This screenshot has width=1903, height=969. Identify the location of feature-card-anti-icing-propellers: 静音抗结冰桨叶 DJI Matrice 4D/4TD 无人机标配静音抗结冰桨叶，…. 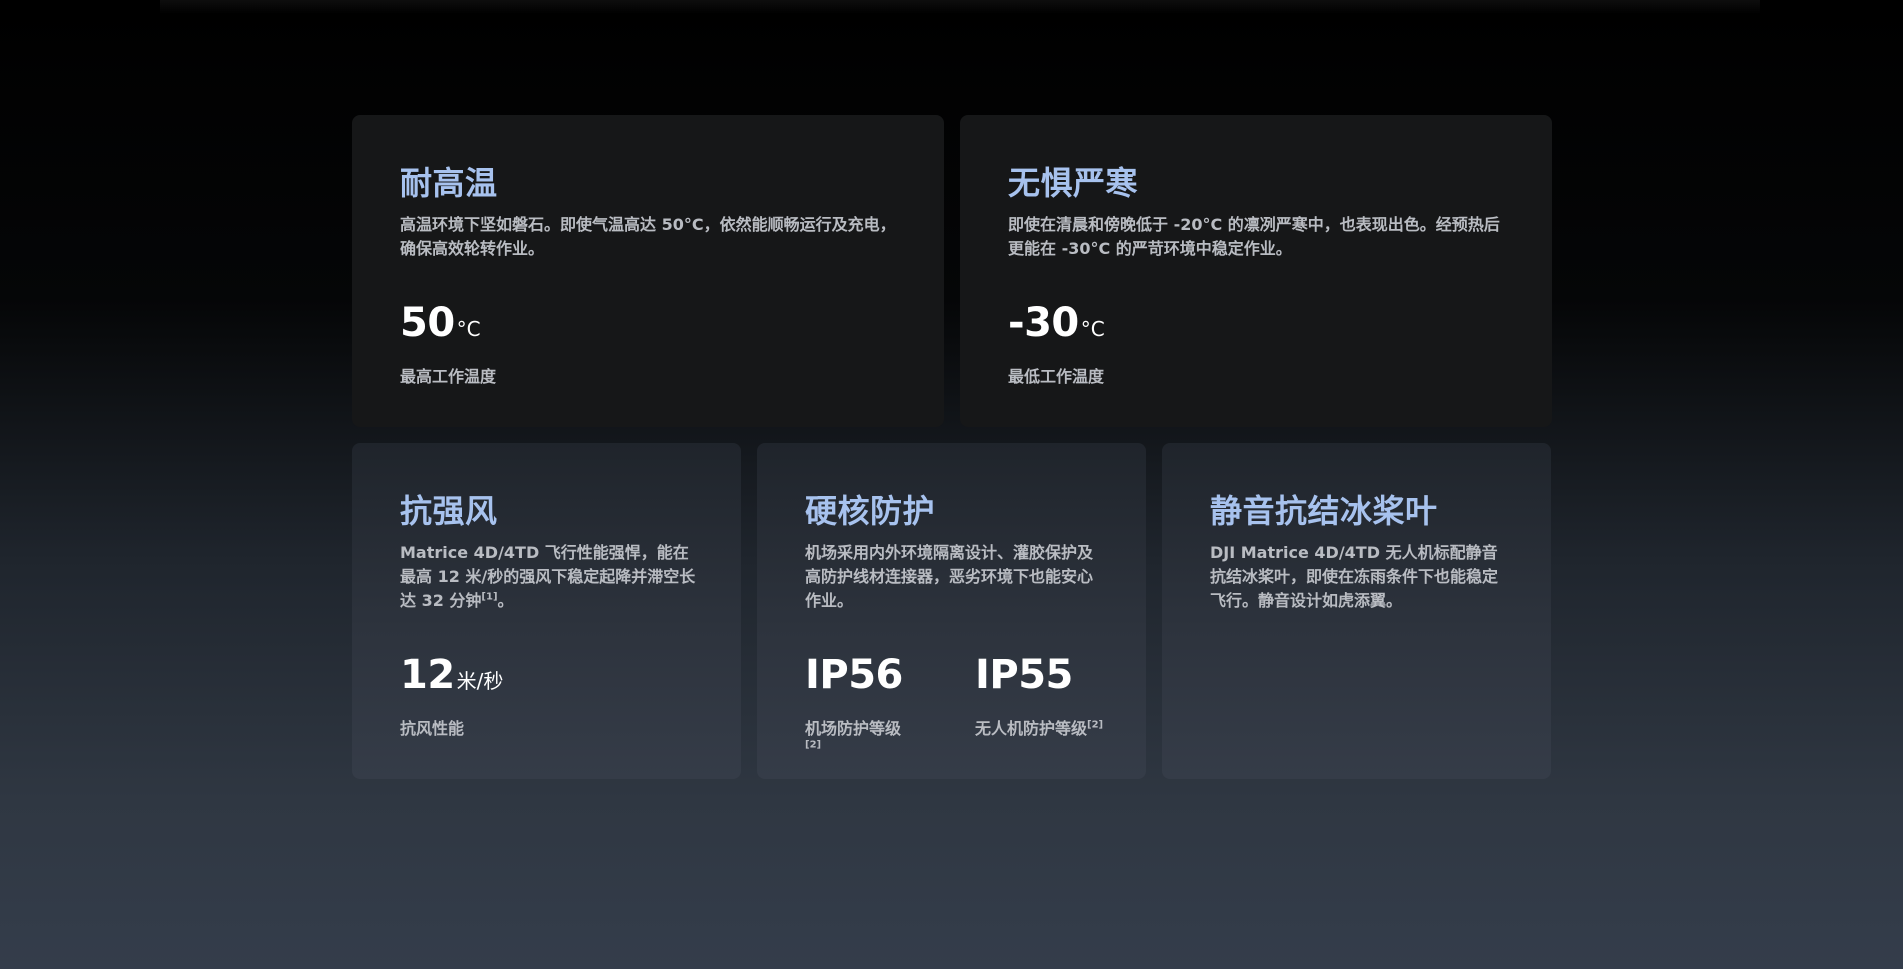
(1356, 611).